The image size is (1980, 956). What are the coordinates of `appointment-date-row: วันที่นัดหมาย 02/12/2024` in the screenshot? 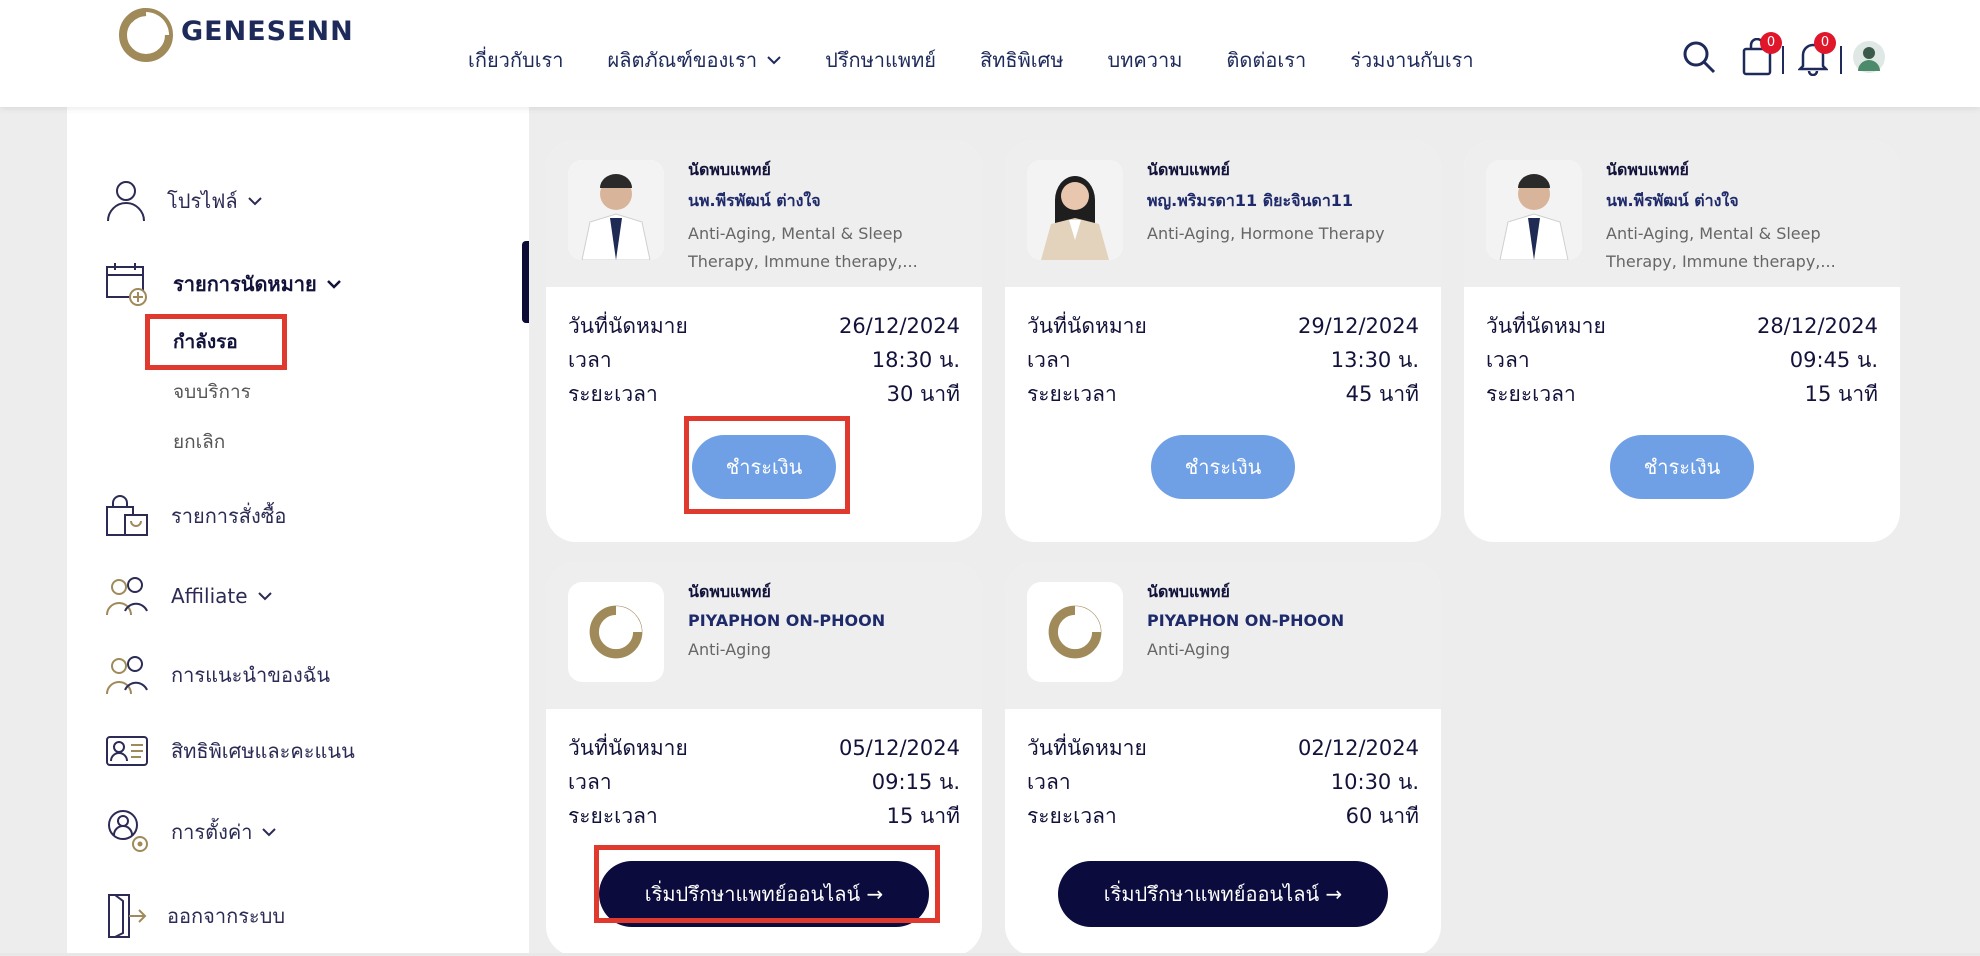 It's located at (1223, 748).